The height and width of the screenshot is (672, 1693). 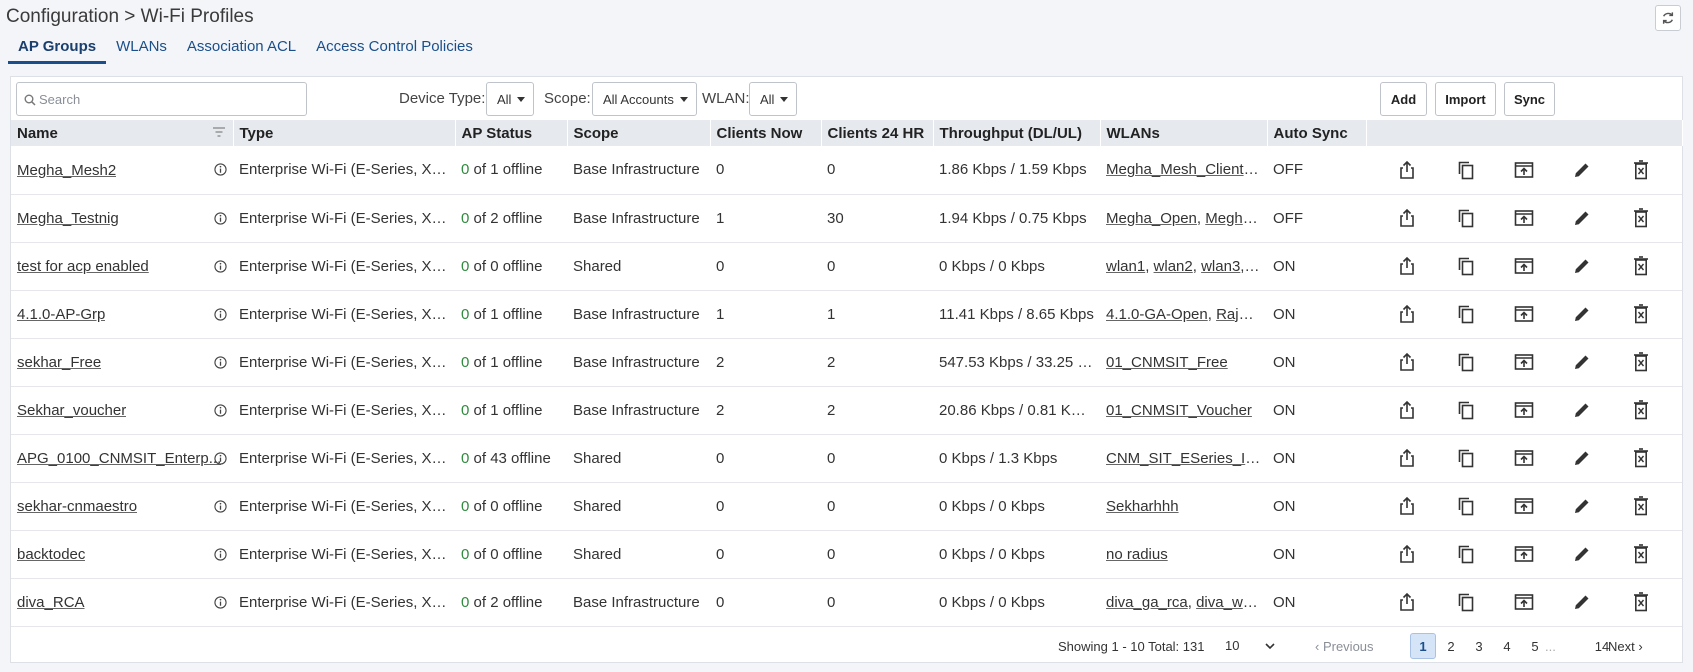 What do you see at coordinates (122, 133) in the screenshot?
I see `column-header-name: Name` at bounding box center [122, 133].